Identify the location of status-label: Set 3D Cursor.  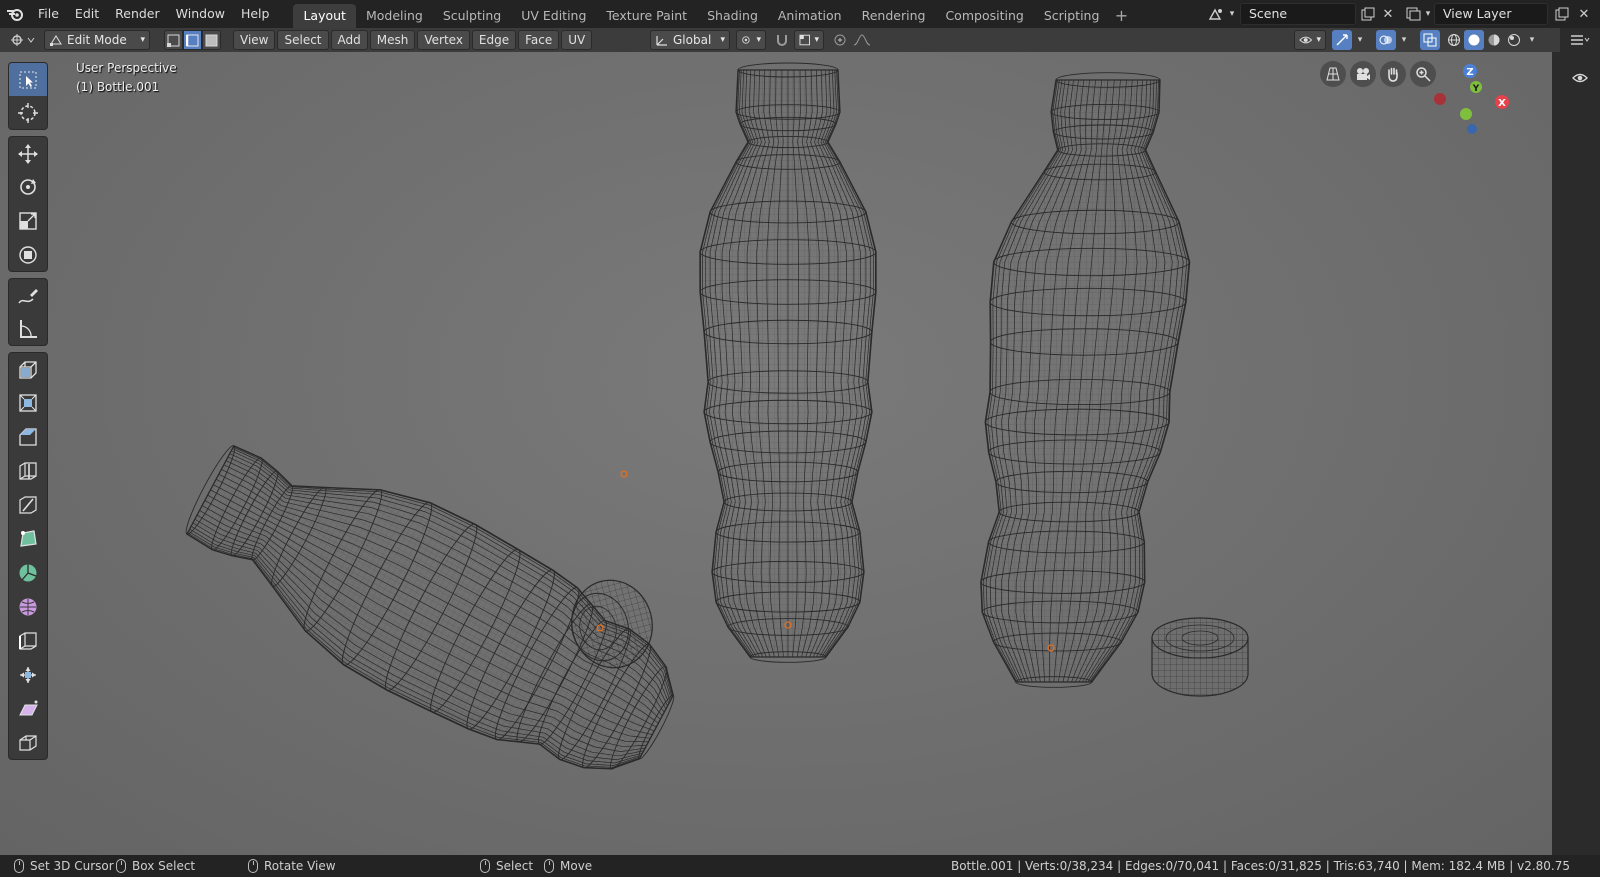
(72, 866).